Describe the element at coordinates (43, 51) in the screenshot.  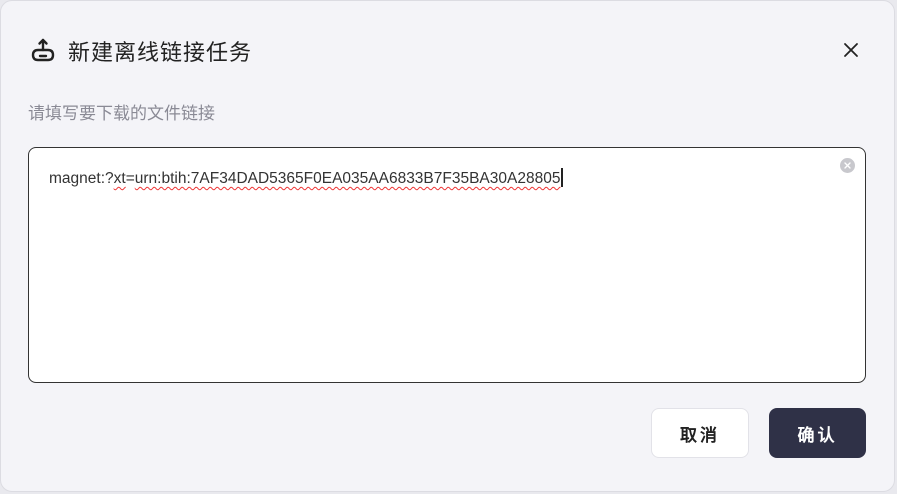
I see `cloud-download-icon` at that location.